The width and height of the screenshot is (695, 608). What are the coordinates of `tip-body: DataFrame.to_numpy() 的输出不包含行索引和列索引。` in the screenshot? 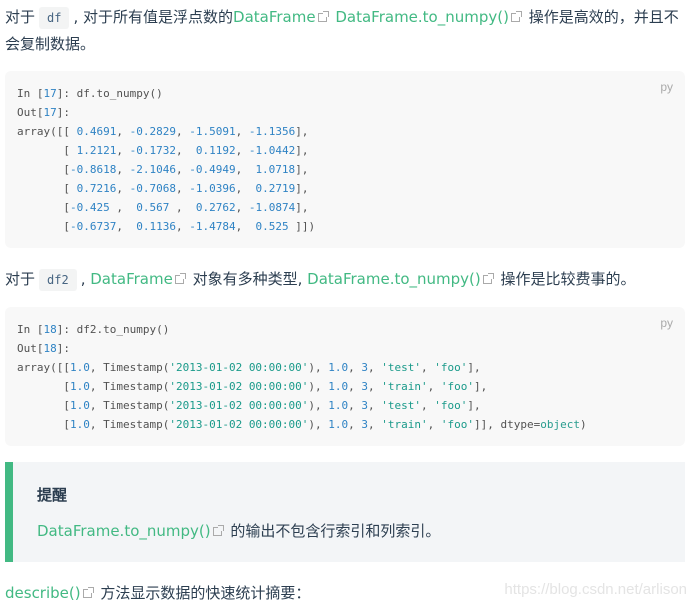 It's located at (349, 531).